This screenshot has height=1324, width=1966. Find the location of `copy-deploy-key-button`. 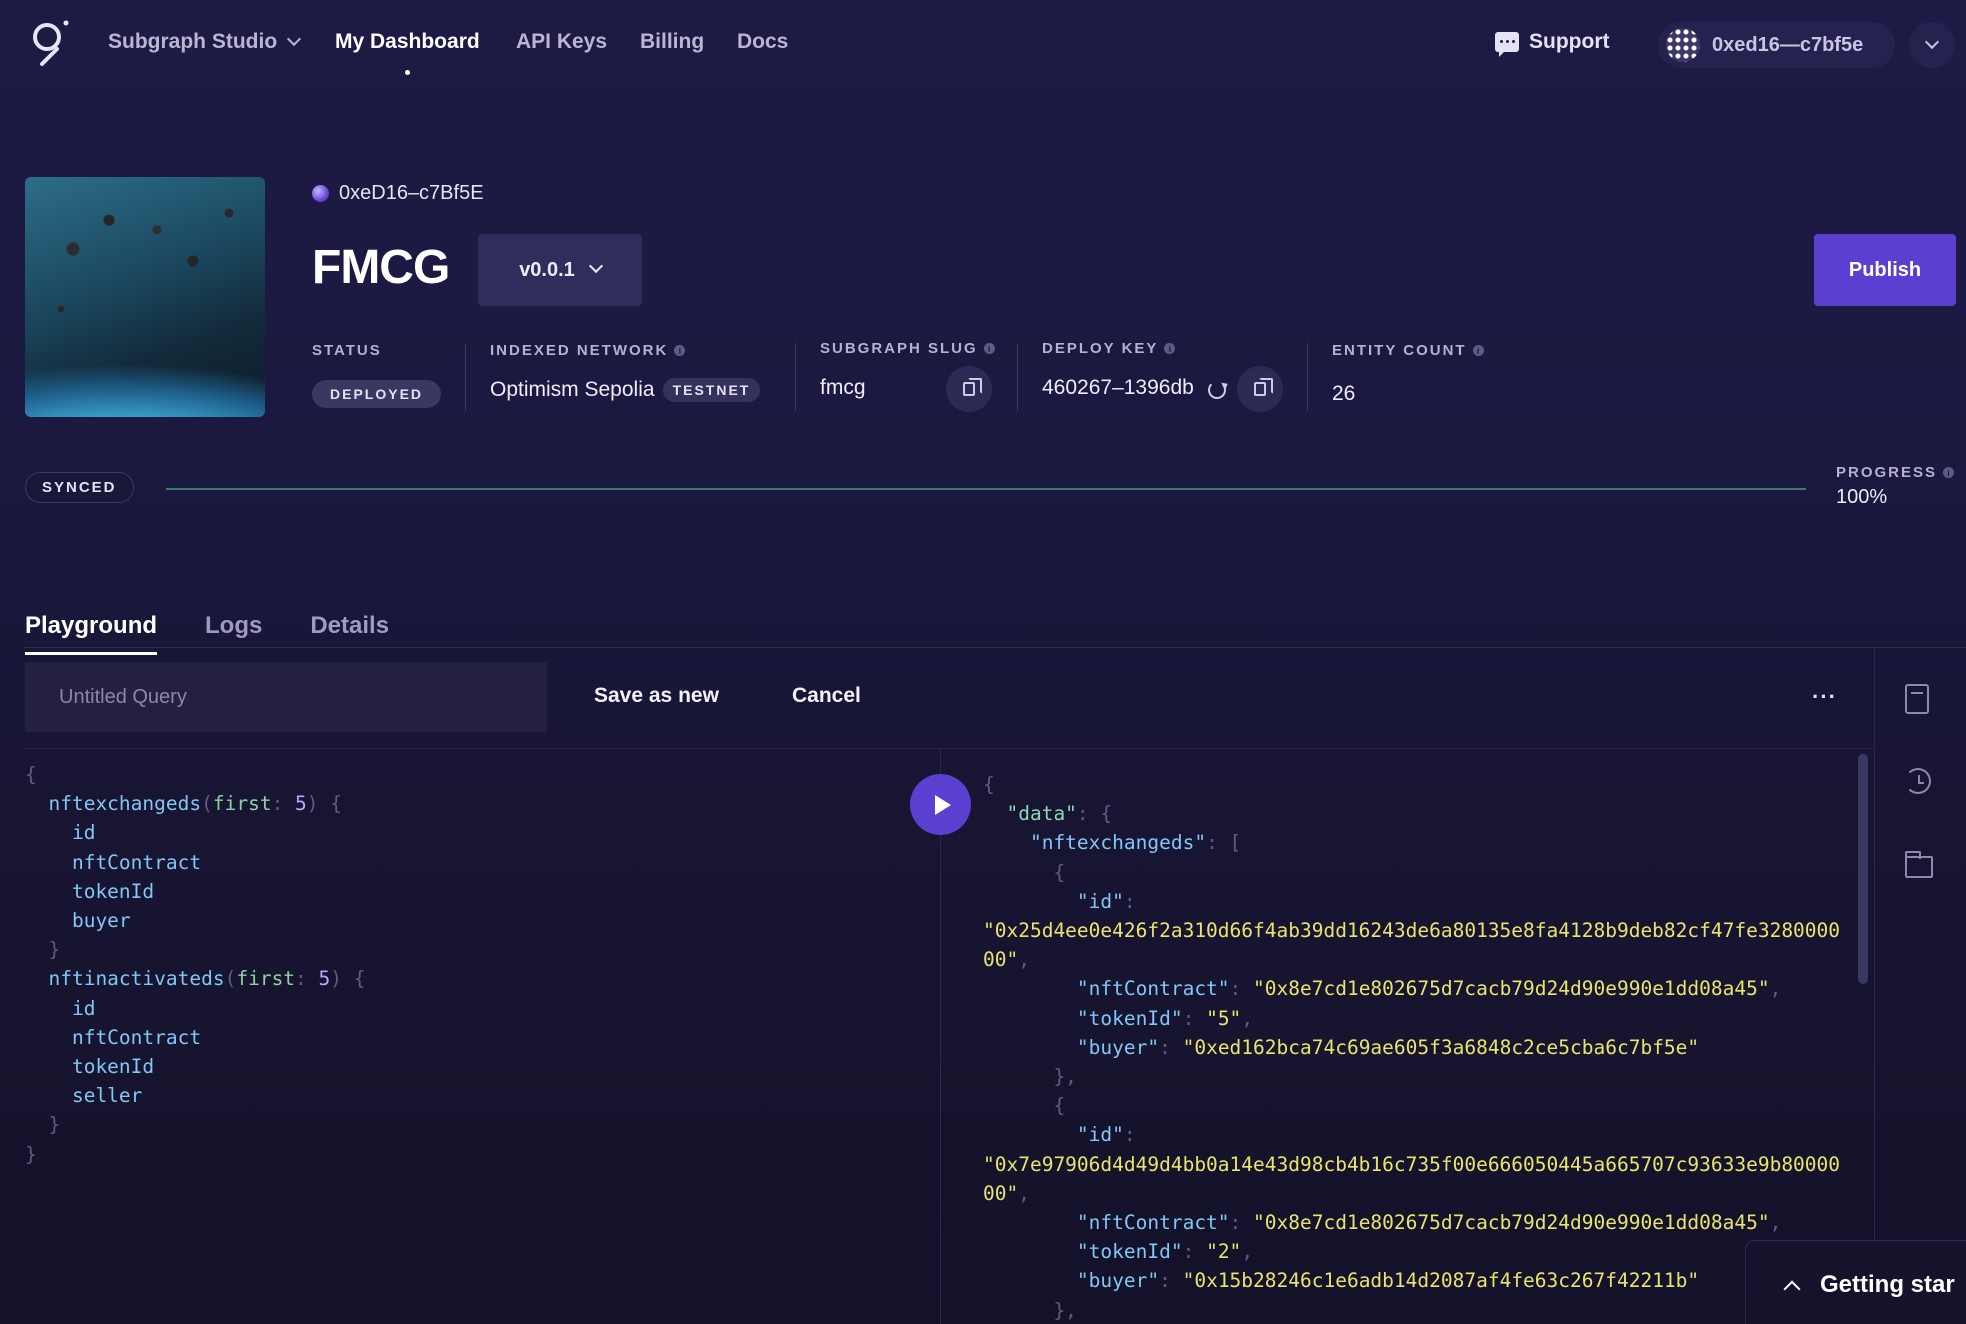

copy-deploy-key-button is located at coordinates (1260, 389).